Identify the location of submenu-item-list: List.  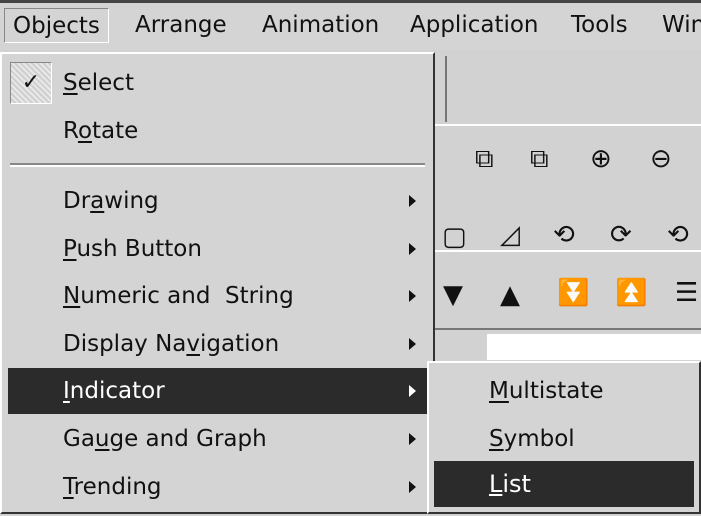
(564, 484).